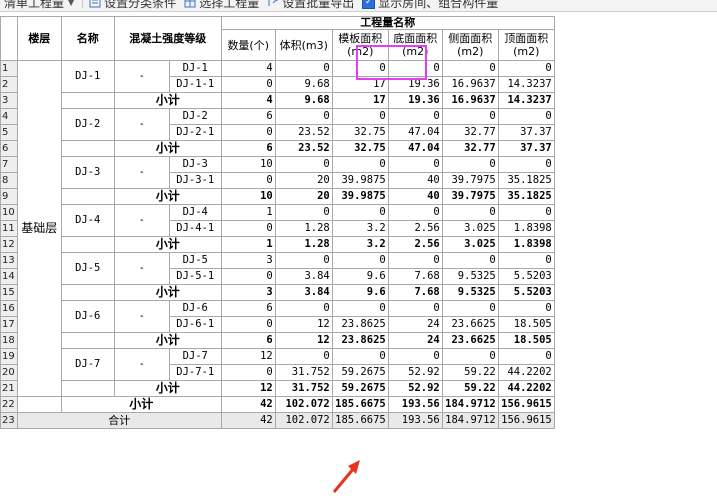 Image resolution: width=717 pixels, height=496 pixels. What do you see at coordinates (303, 196) in the screenshot?
I see `cell-volume: 20` at bounding box center [303, 196].